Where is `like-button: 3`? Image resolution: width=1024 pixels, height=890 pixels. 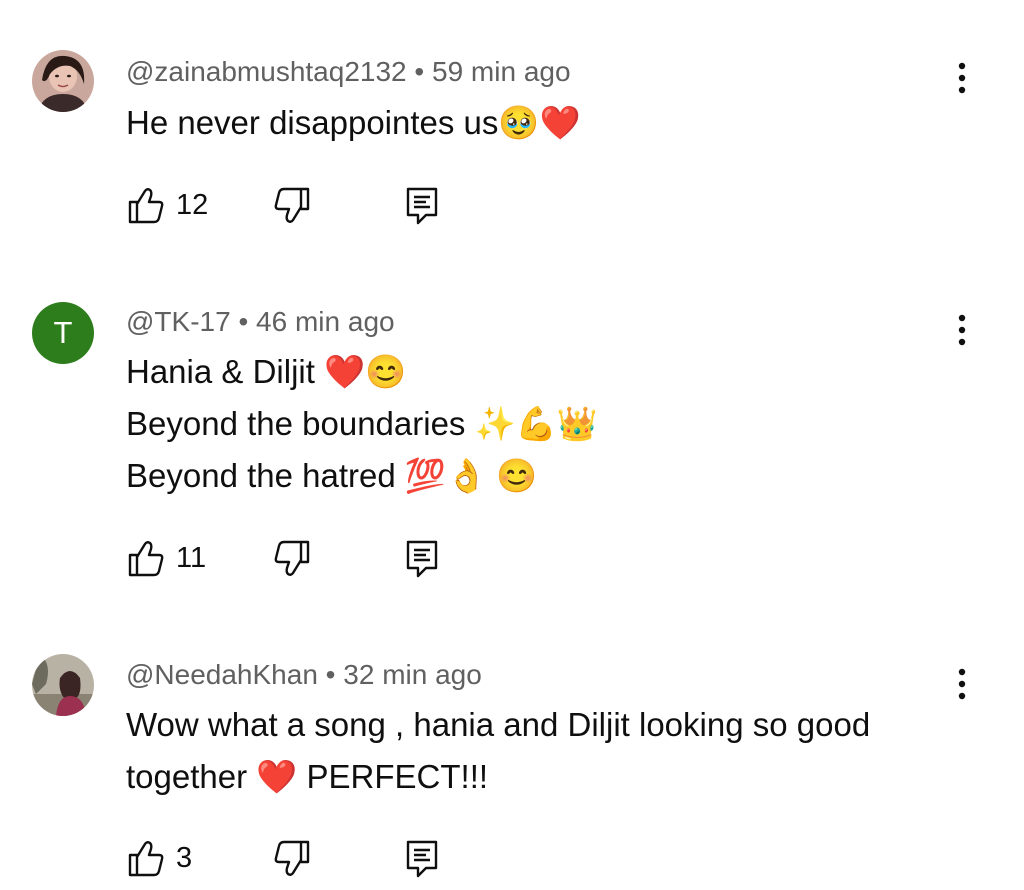
like-button: 3 is located at coordinates (159, 858).